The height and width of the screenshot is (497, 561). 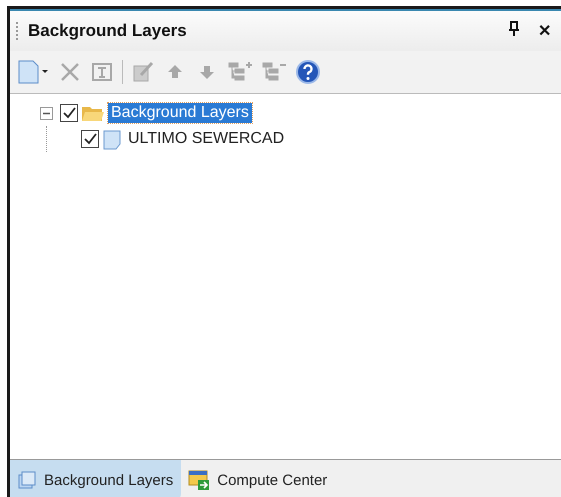 What do you see at coordinates (112, 139) in the screenshot?
I see `layer-icon` at bounding box center [112, 139].